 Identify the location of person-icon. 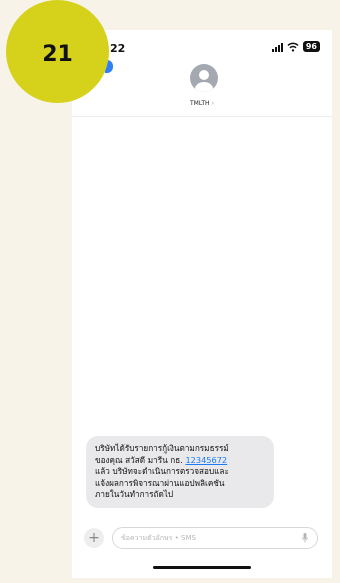
(204, 81).